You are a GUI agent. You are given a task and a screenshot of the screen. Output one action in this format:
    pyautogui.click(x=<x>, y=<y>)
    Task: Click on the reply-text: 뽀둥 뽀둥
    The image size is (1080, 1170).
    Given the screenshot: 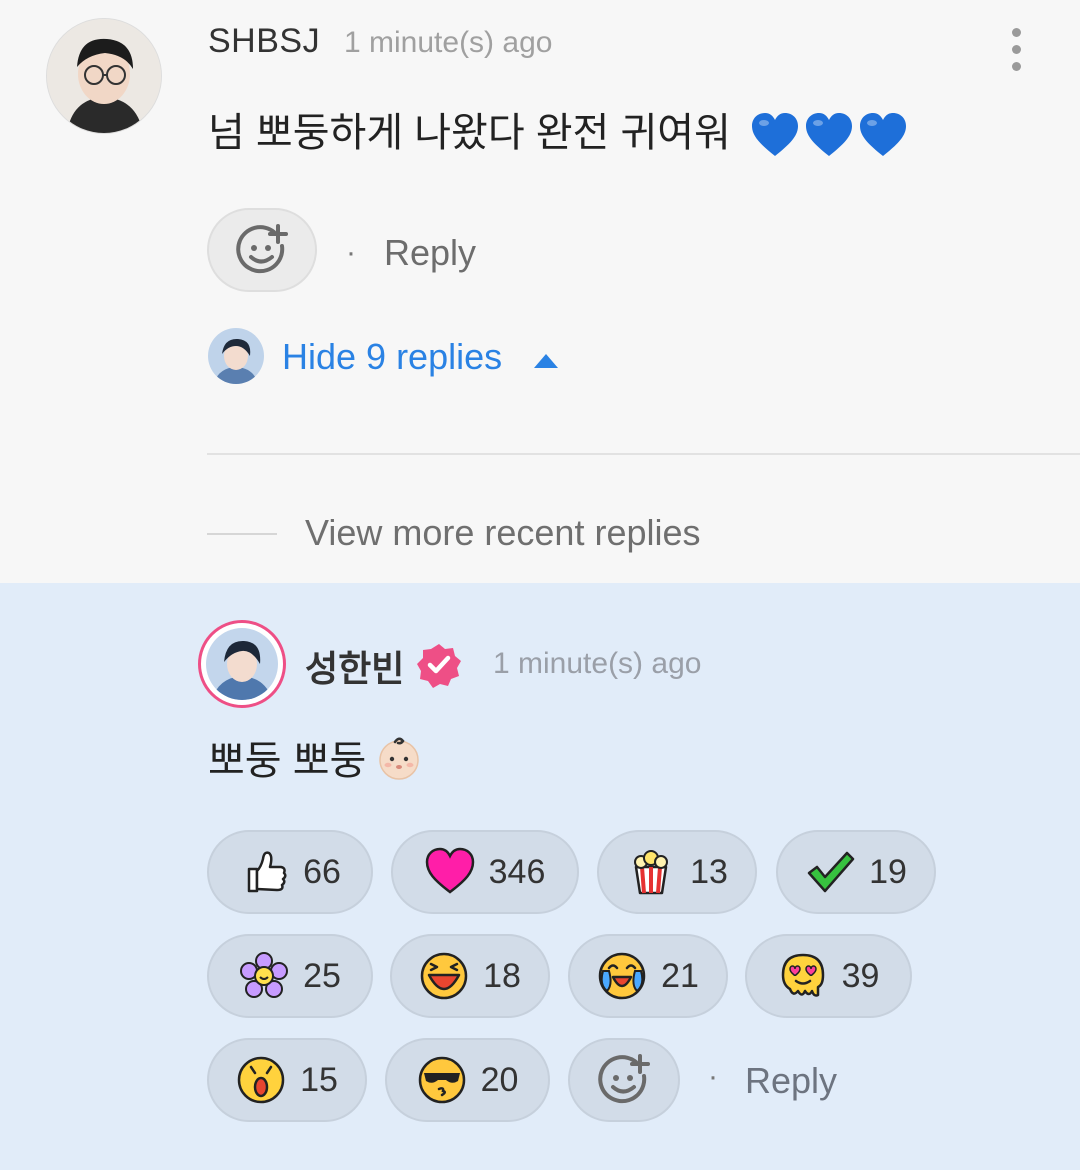 What is the action you would take?
    pyautogui.click(x=314, y=759)
    